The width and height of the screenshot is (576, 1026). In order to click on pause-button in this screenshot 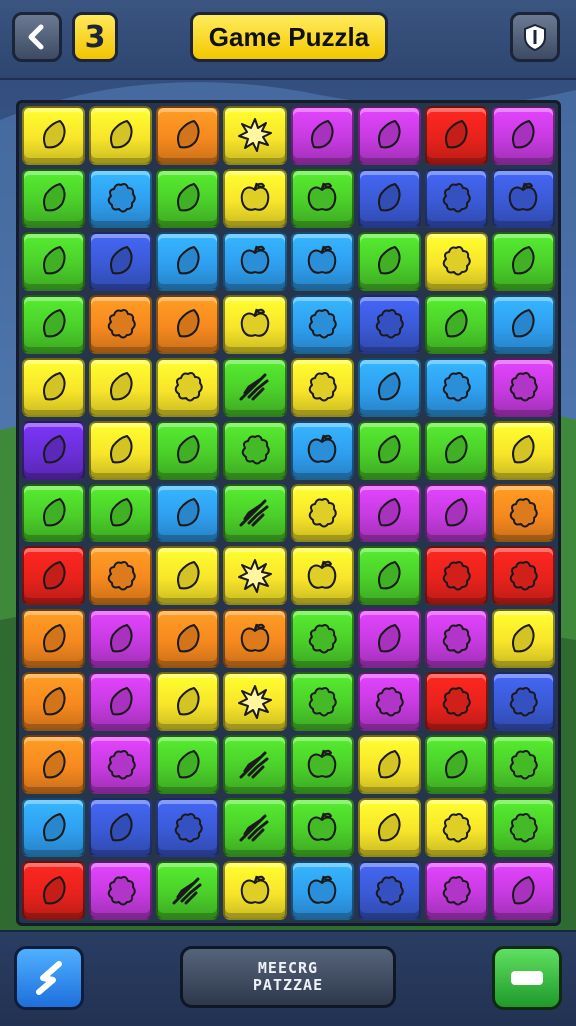, I will do `click(535, 37)`.